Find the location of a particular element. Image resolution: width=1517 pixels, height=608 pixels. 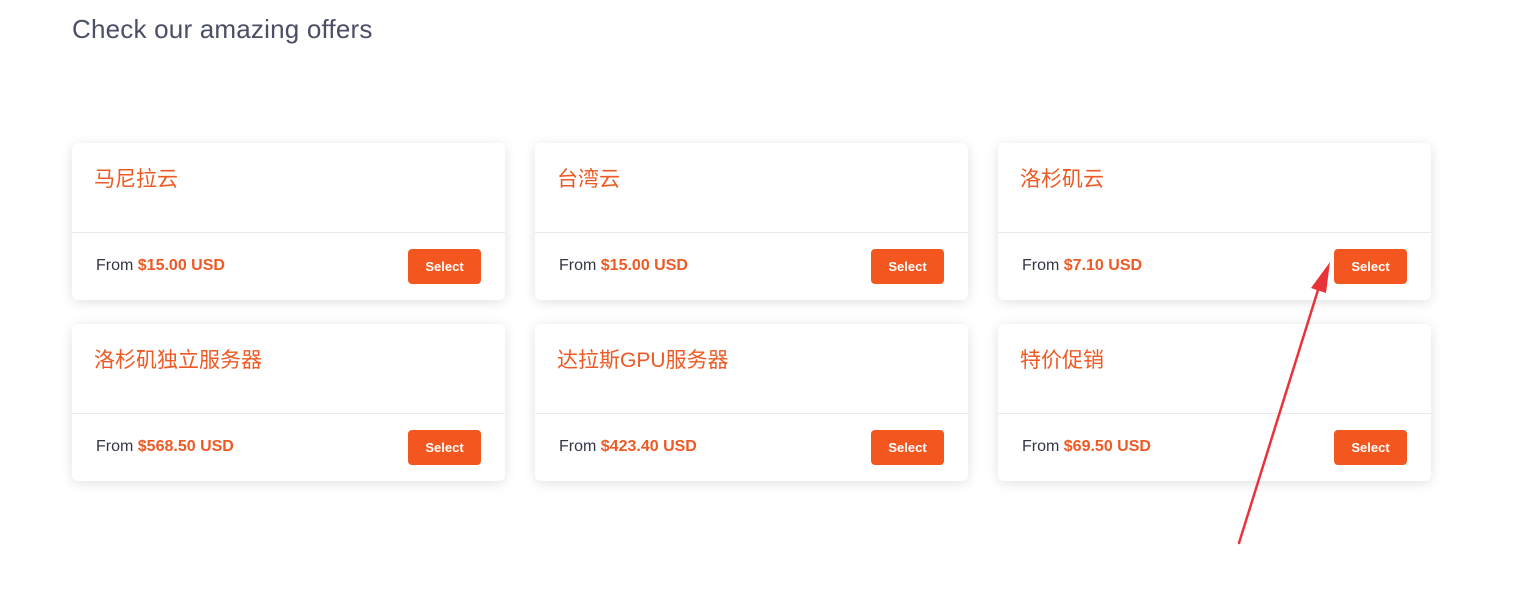

price-amount: $7.10 USD is located at coordinates (1103, 265).